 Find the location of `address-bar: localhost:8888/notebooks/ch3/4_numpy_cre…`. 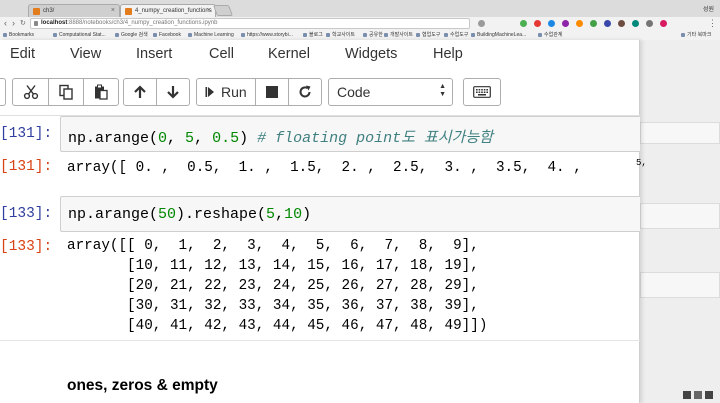

address-bar: localhost:8888/notebooks/ch3/4_numpy_cre… is located at coordinates (250, 23).